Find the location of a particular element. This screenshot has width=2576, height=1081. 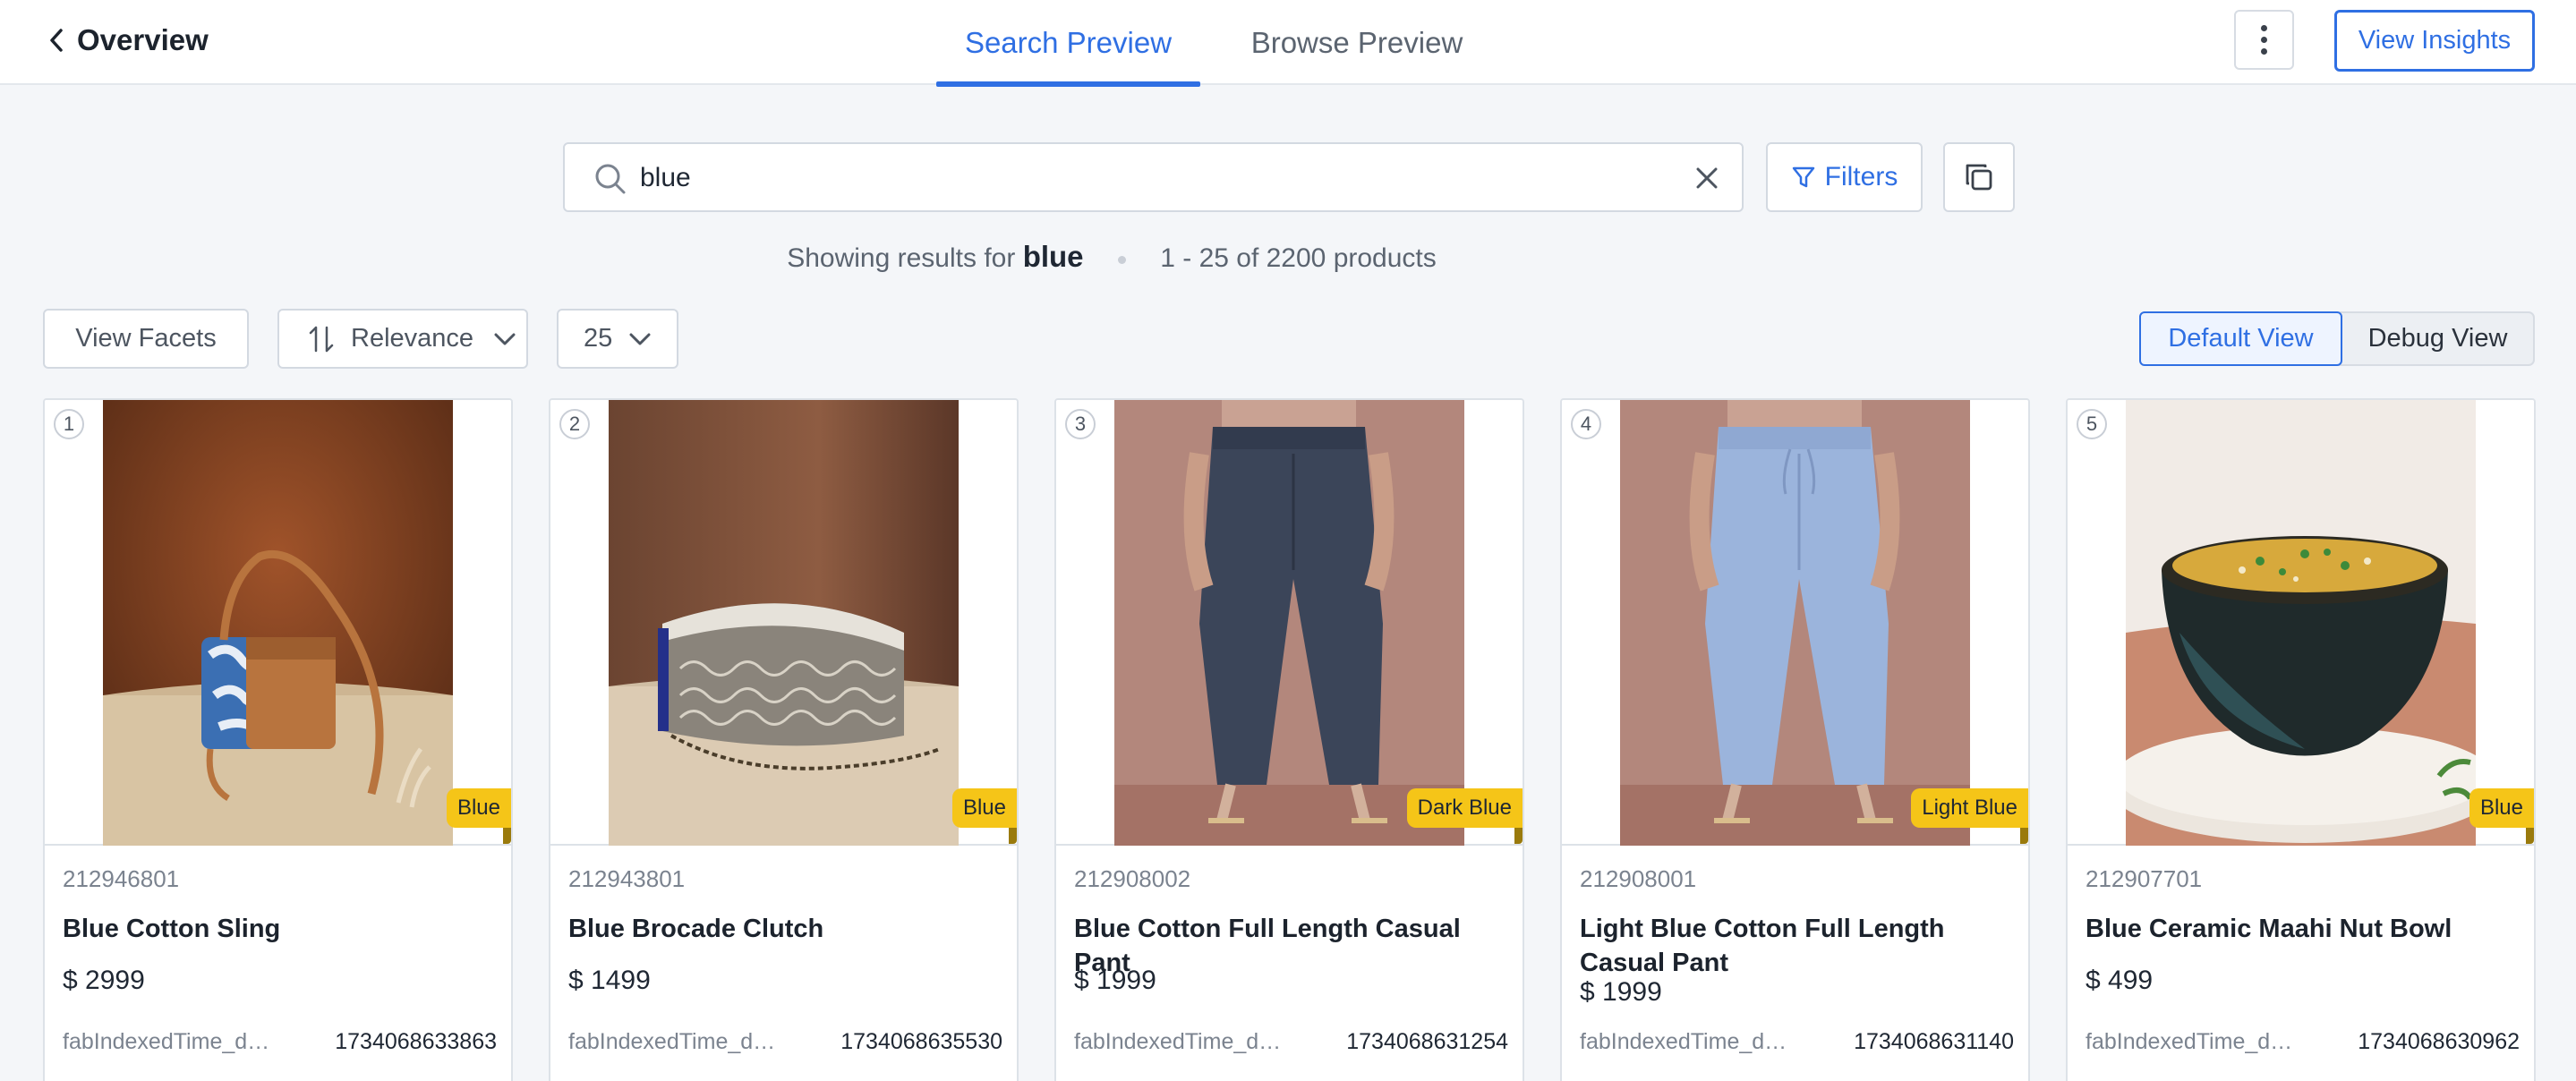

meta-value: 1734068635530 is located at coordinates (921, 1041).